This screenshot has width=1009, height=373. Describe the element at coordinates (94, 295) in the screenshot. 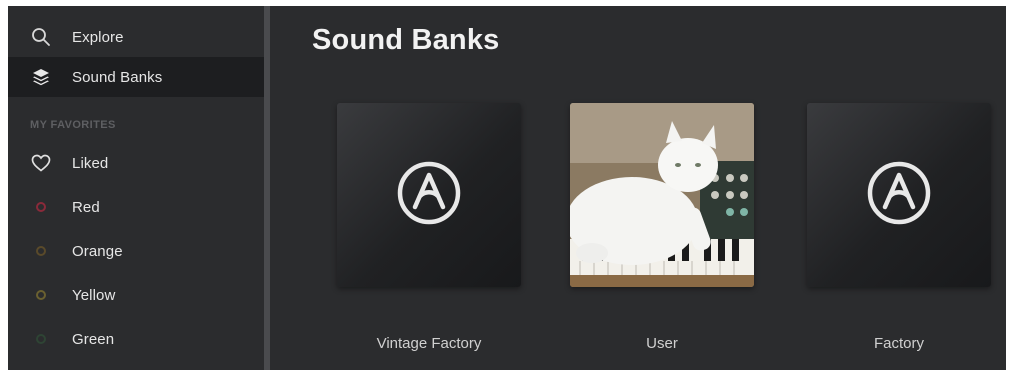

I see `sidebar-item-label: Yellow` at that location.